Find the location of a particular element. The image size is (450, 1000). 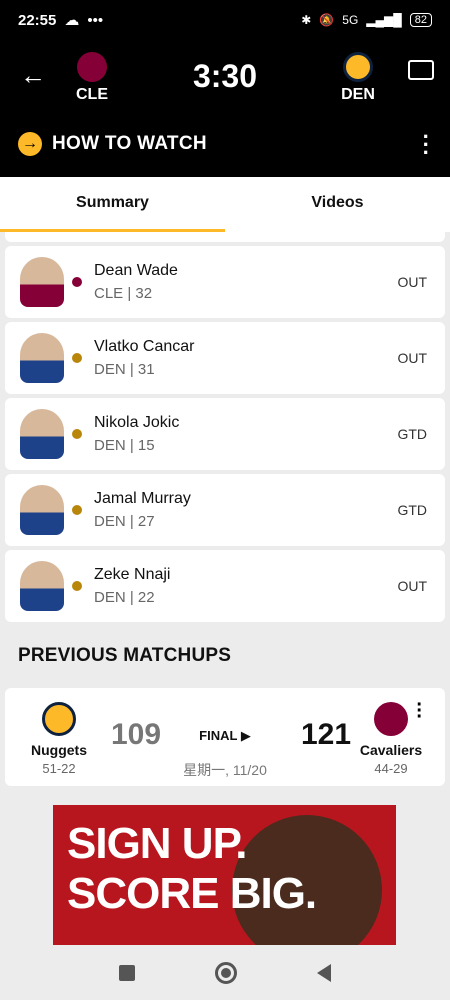

player-meta: DEN | 15 is located at coordinates (124, 445).